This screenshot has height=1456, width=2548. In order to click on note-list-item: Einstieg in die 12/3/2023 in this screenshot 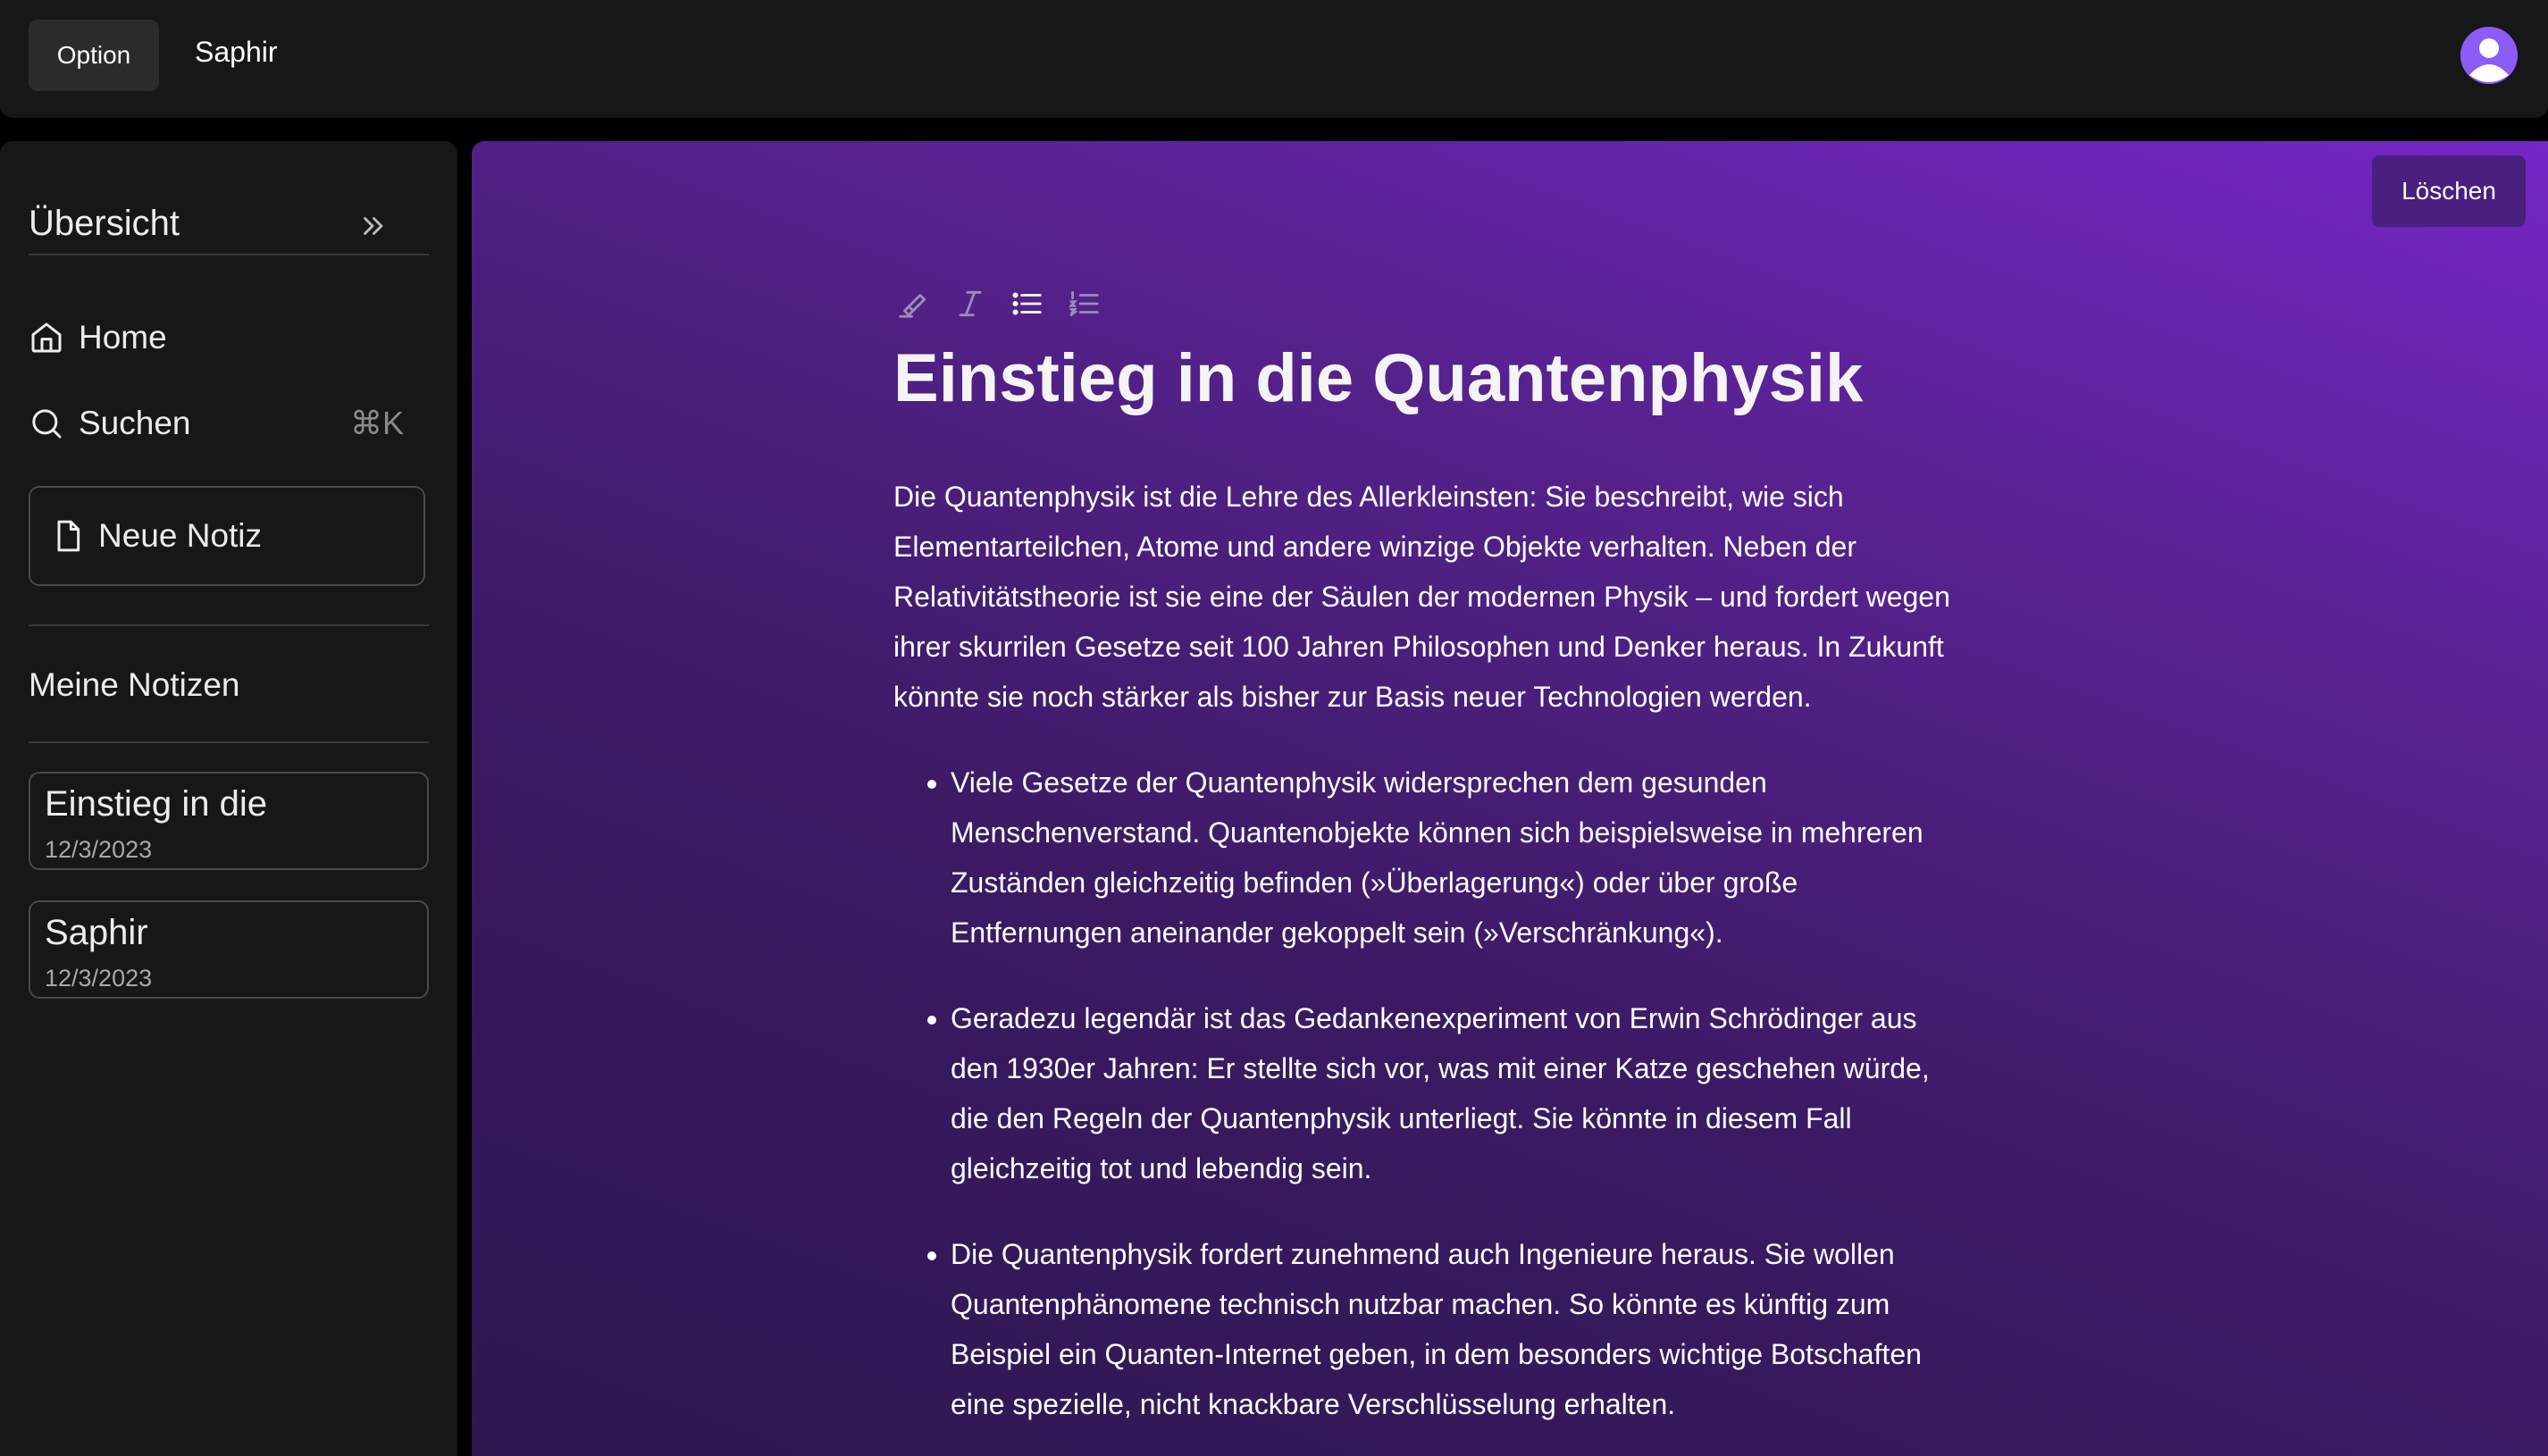, I will do `click(229, 821)`.